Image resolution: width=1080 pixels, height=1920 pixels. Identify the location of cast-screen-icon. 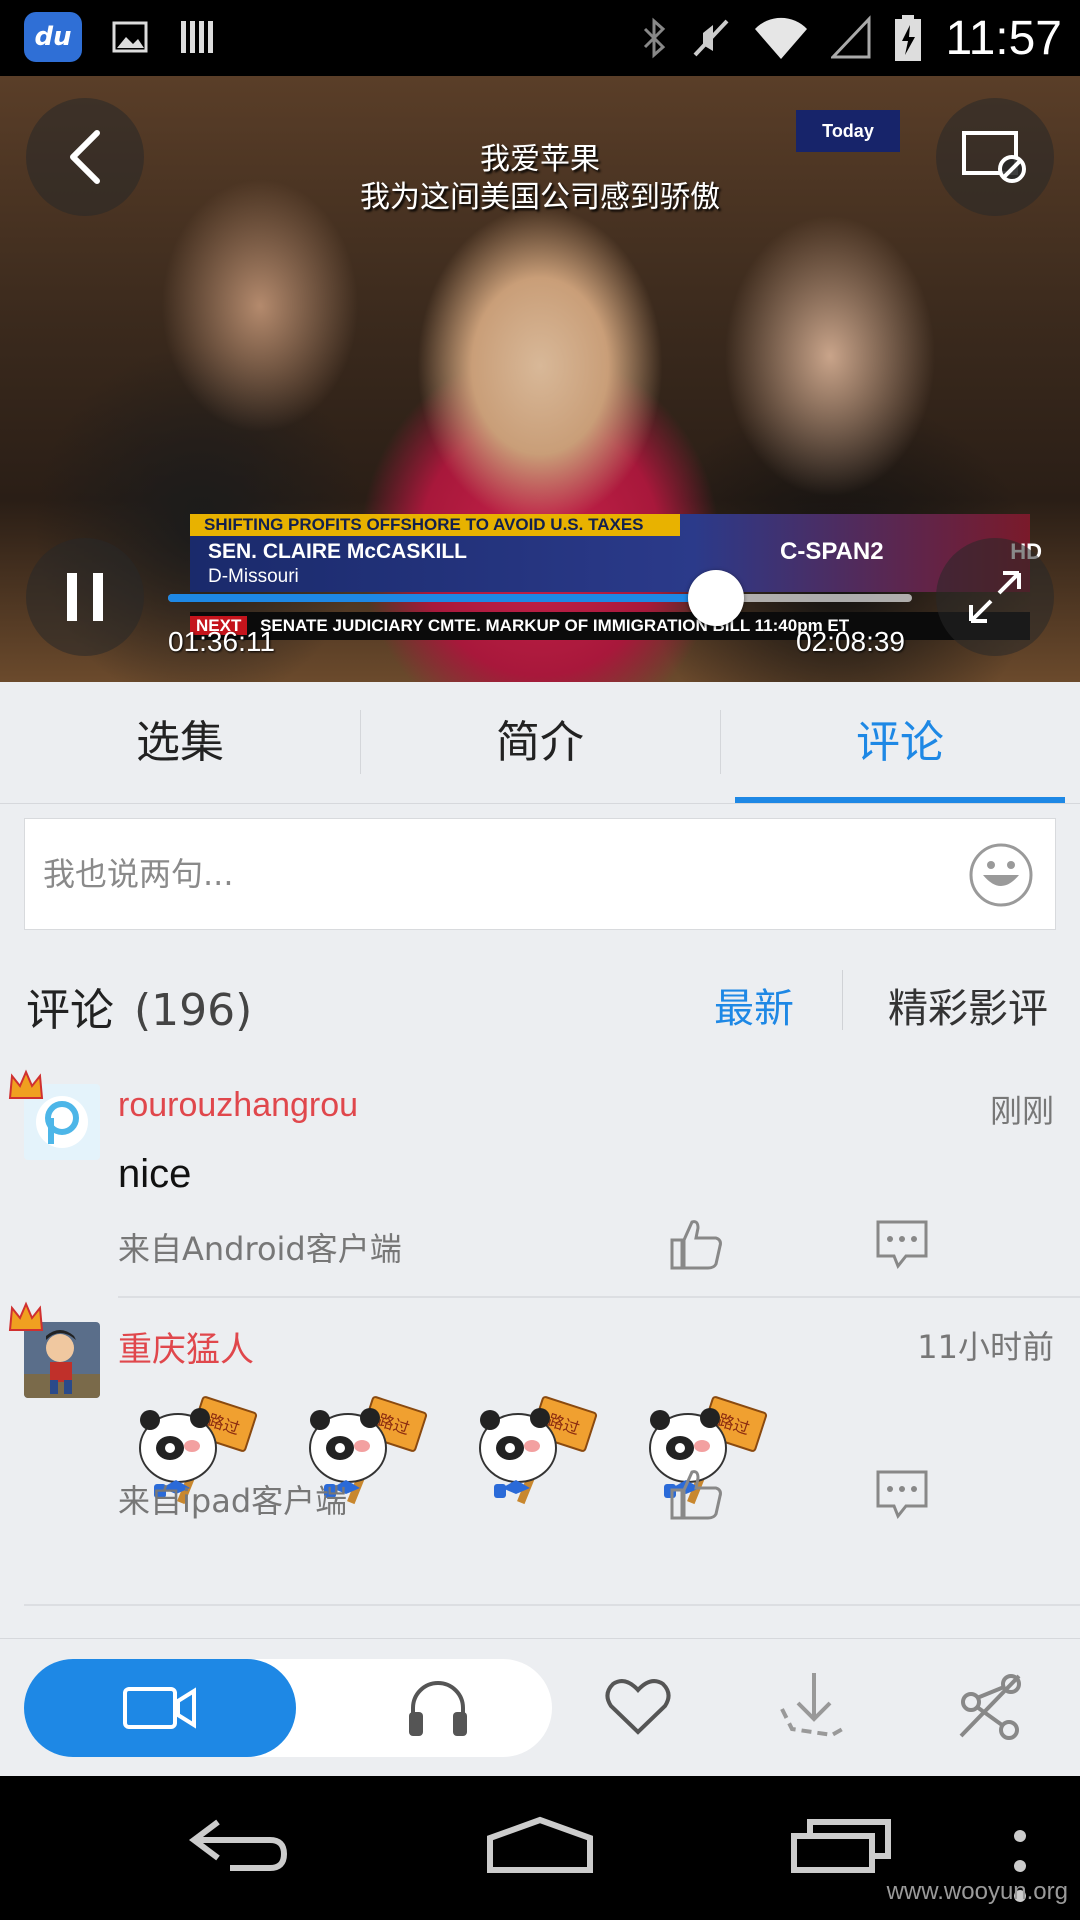
(994, 157).